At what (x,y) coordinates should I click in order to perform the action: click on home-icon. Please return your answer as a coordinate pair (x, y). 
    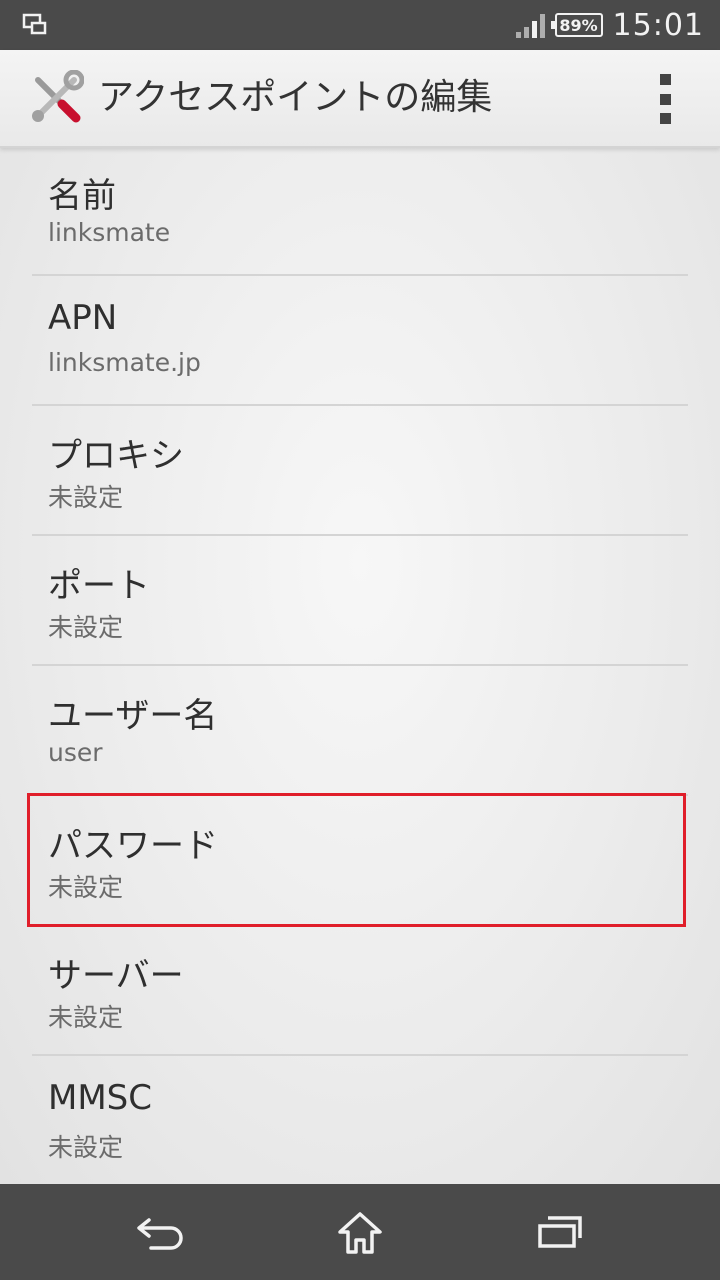
    Looking at the image, I should click on (360, 1232).